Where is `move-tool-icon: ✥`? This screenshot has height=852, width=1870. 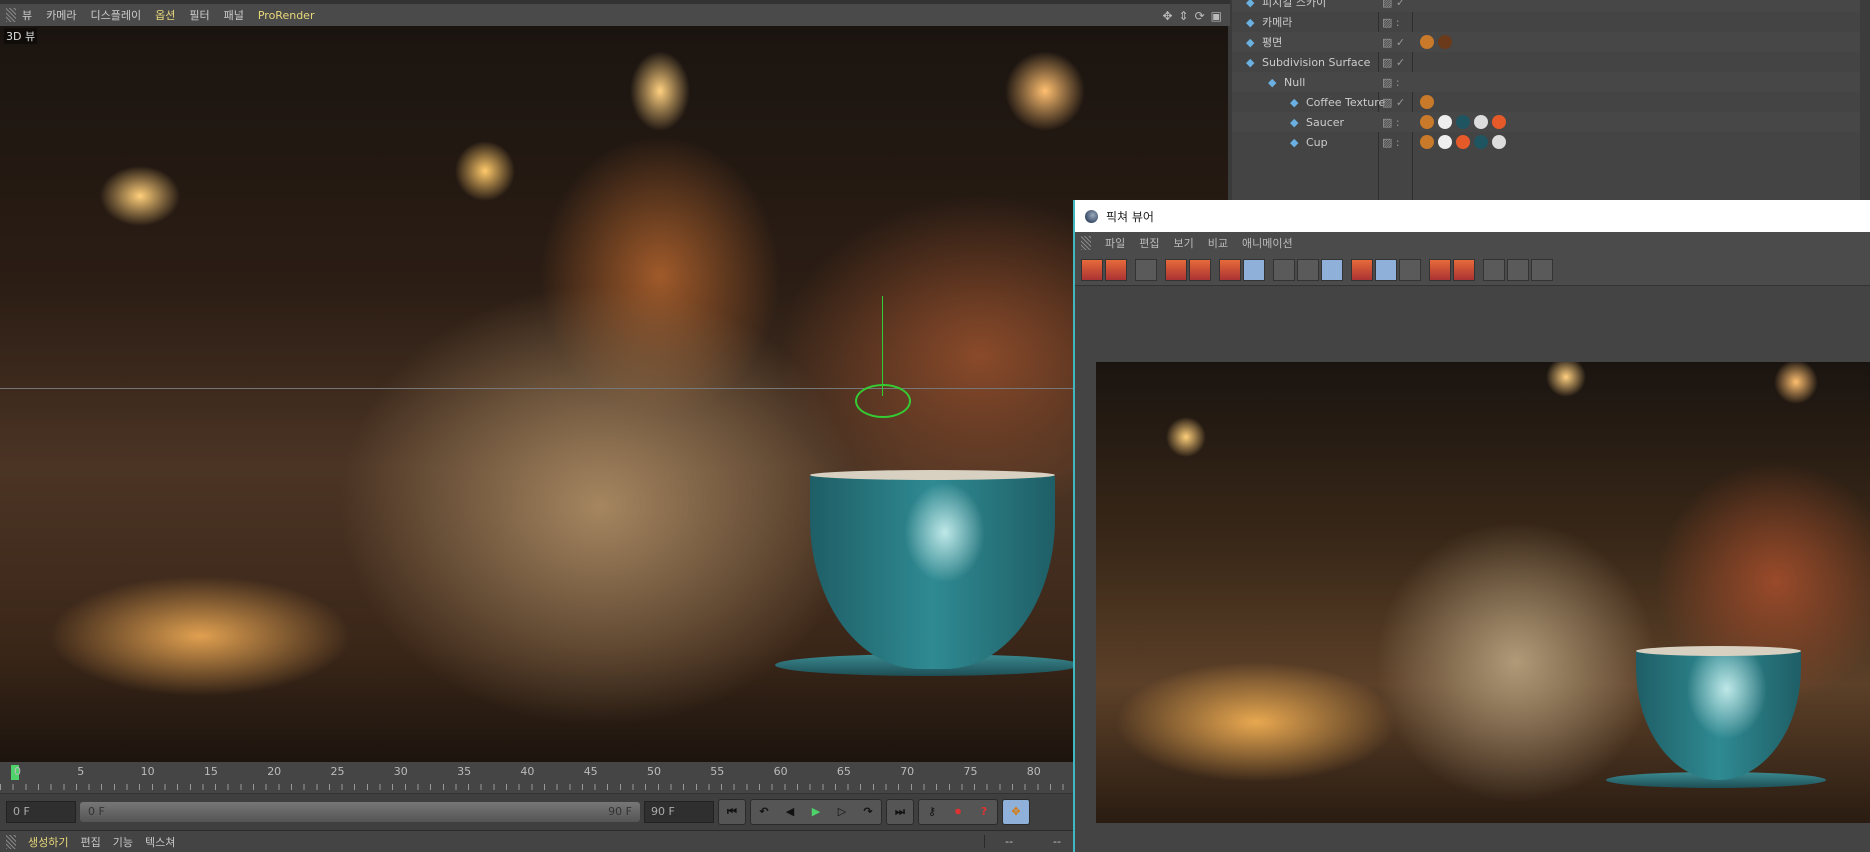 move-tool-icon: ✥ is located at coordinates (1016, 812).